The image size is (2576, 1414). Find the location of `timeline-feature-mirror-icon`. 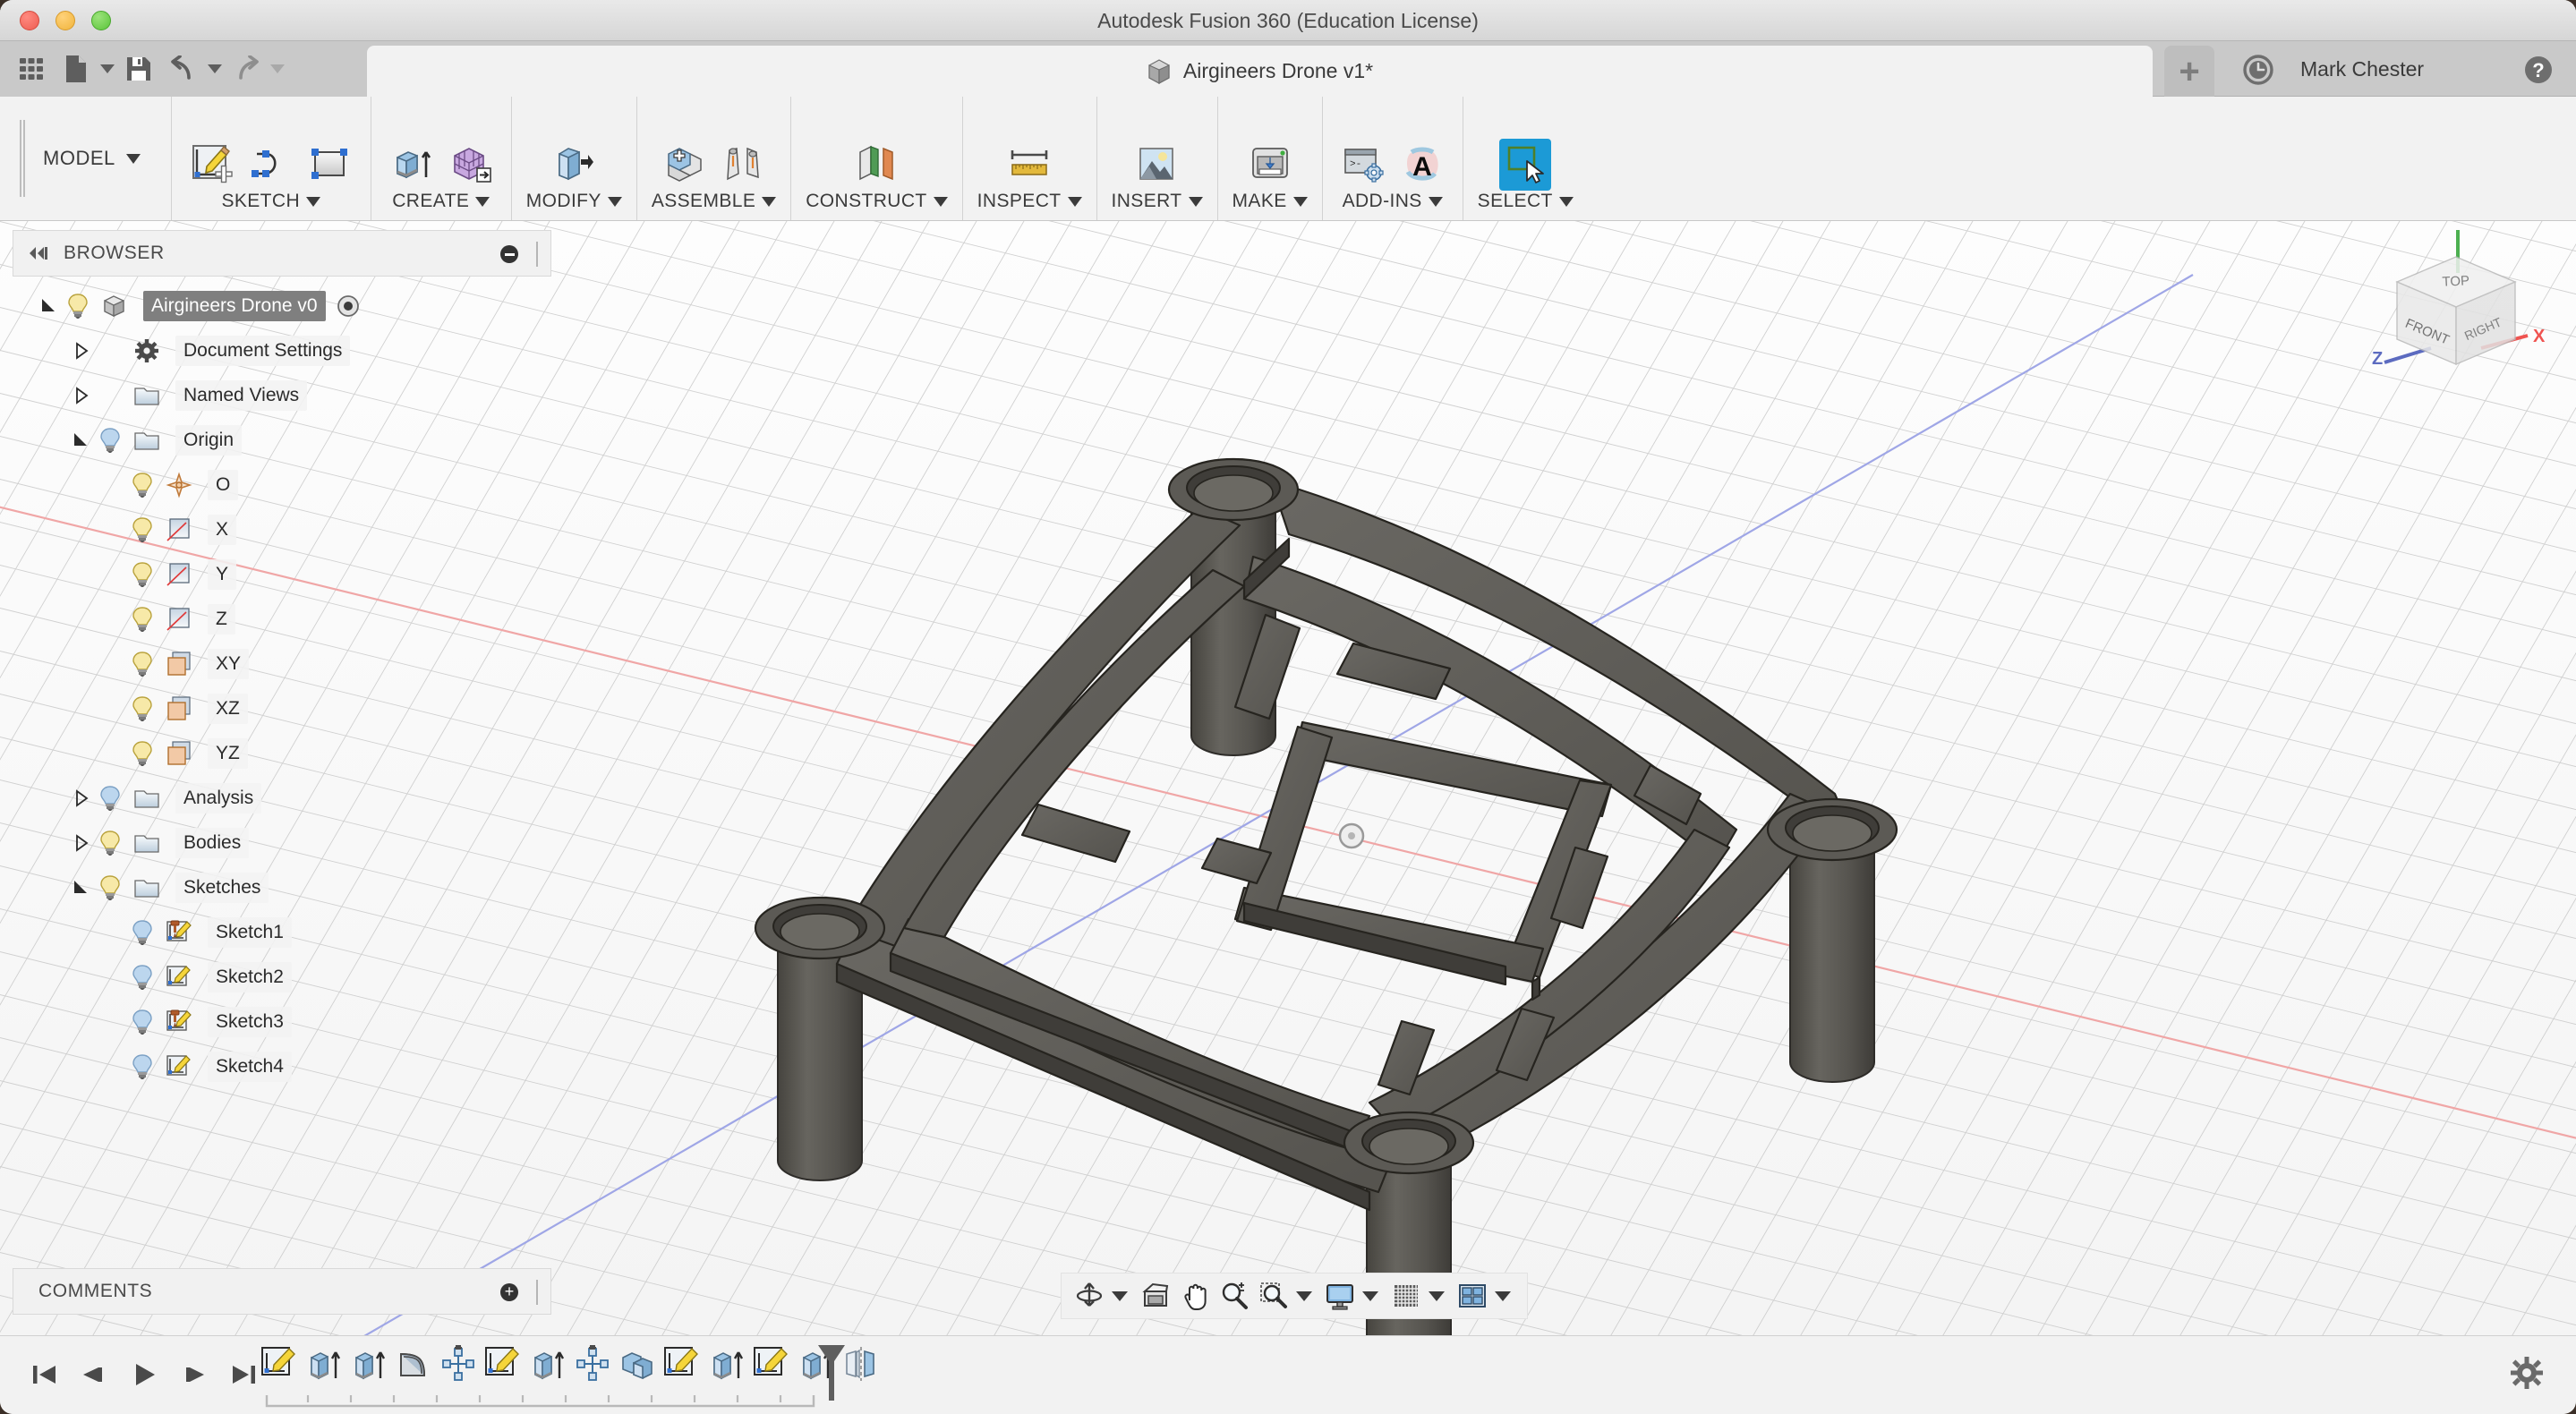

timeline-feature-mirror-icon is located at coordinates (861, 1364).